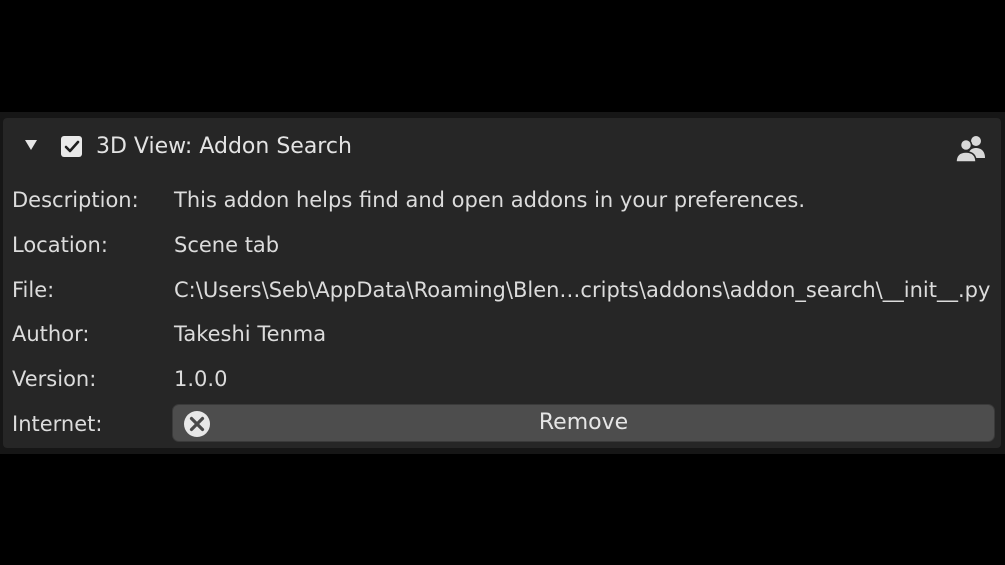 The image size is (1005, 565). I want to click on checkmark-icon, so click(71, 146).